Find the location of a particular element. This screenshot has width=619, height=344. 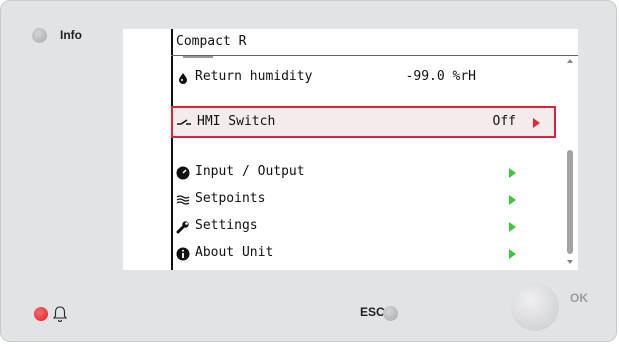

row-value: Off is located at coordinates (504, 121).